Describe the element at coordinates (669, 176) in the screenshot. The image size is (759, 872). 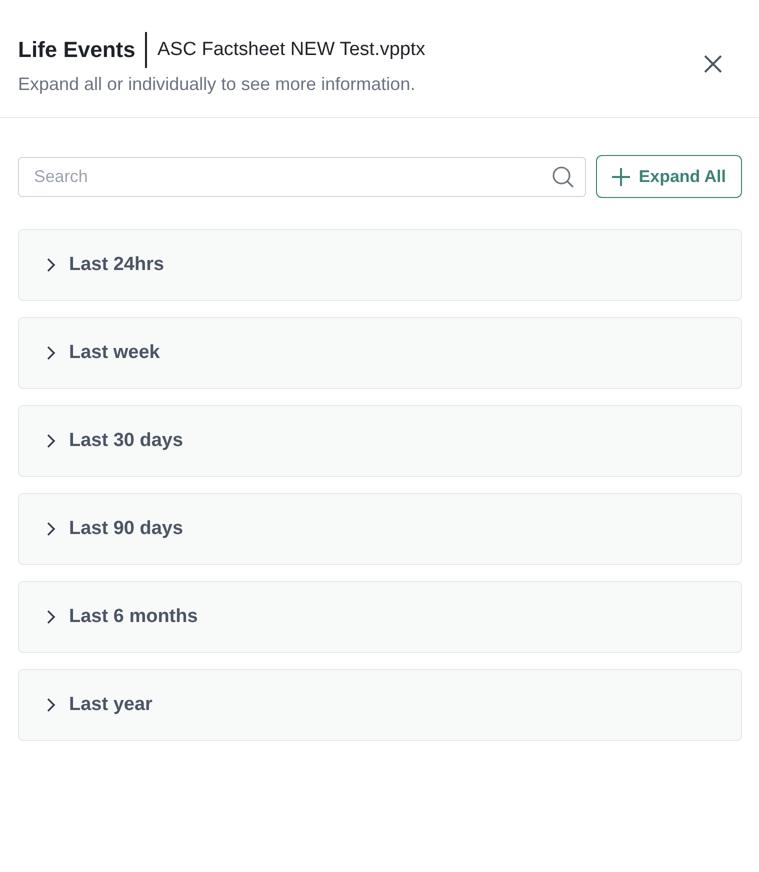
I see `expand-all-button: Expand All` at that location.